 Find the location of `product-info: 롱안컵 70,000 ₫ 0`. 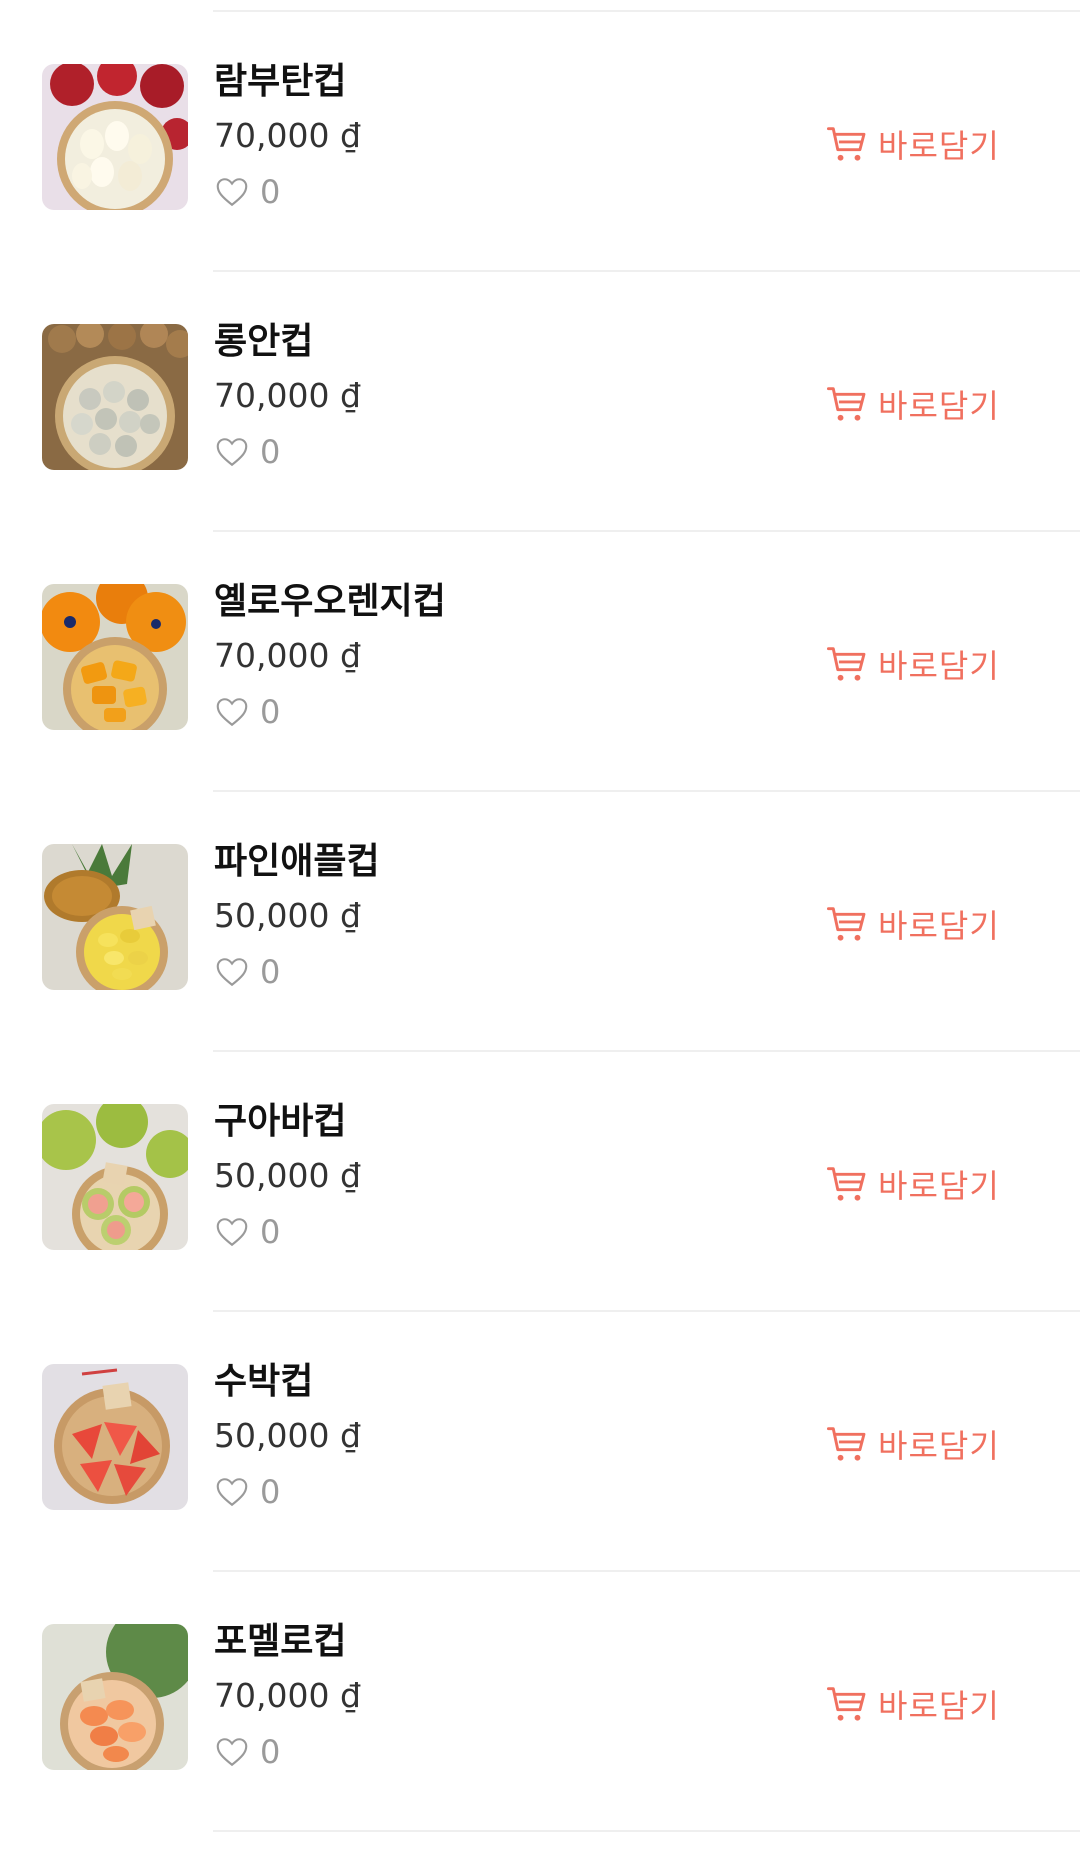

product-info: 롱안컵 70,000 ₫ 0 is located at coordinates (287, 396).